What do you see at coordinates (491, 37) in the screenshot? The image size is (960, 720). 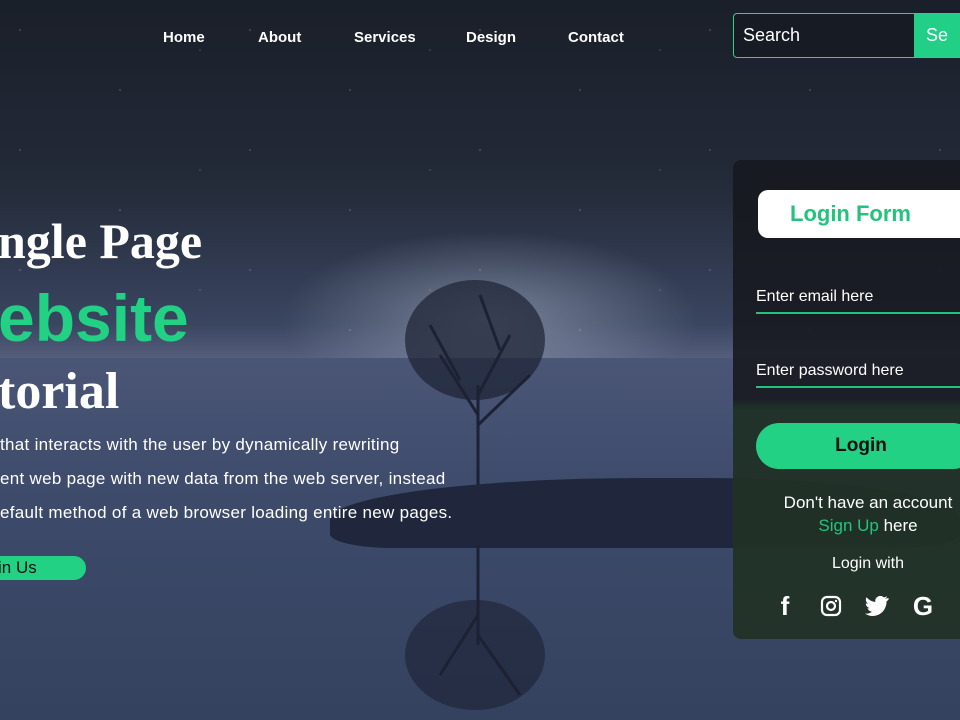 I see `nav-design: Design` at bounding box center [491, 37].